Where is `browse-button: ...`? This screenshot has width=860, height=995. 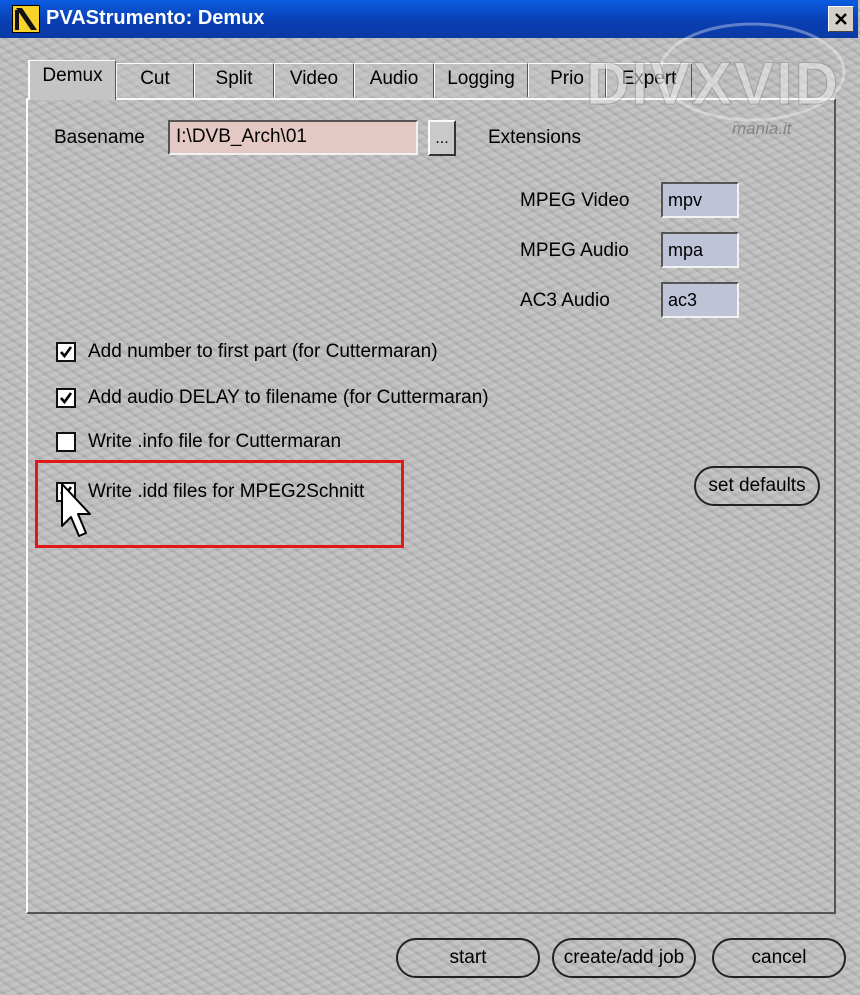
browse-button: ... is located at coordinates (442, 138).